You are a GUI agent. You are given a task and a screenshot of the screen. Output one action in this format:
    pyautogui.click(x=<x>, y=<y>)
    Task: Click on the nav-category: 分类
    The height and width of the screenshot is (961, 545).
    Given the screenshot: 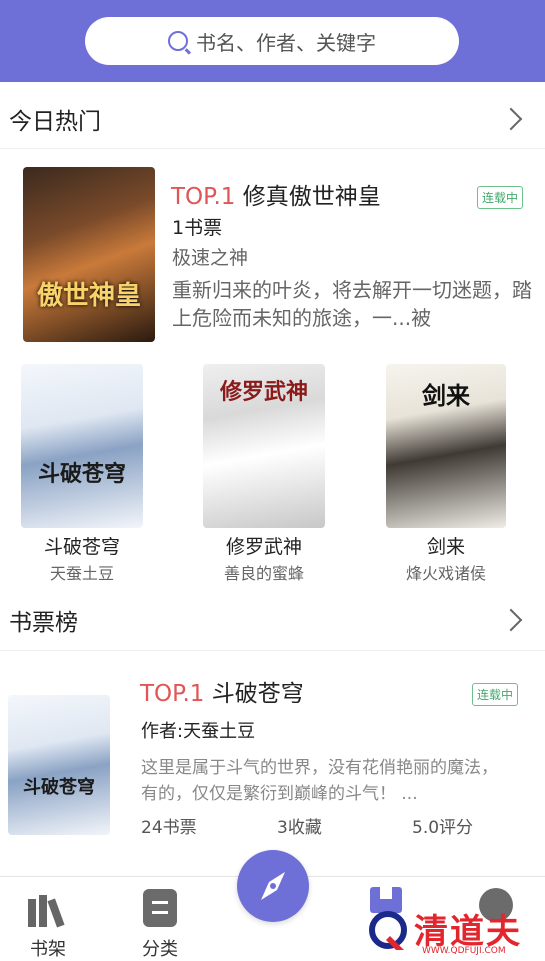 What is the action you would take?
    pyautogui.click(x=160, y=918)
    